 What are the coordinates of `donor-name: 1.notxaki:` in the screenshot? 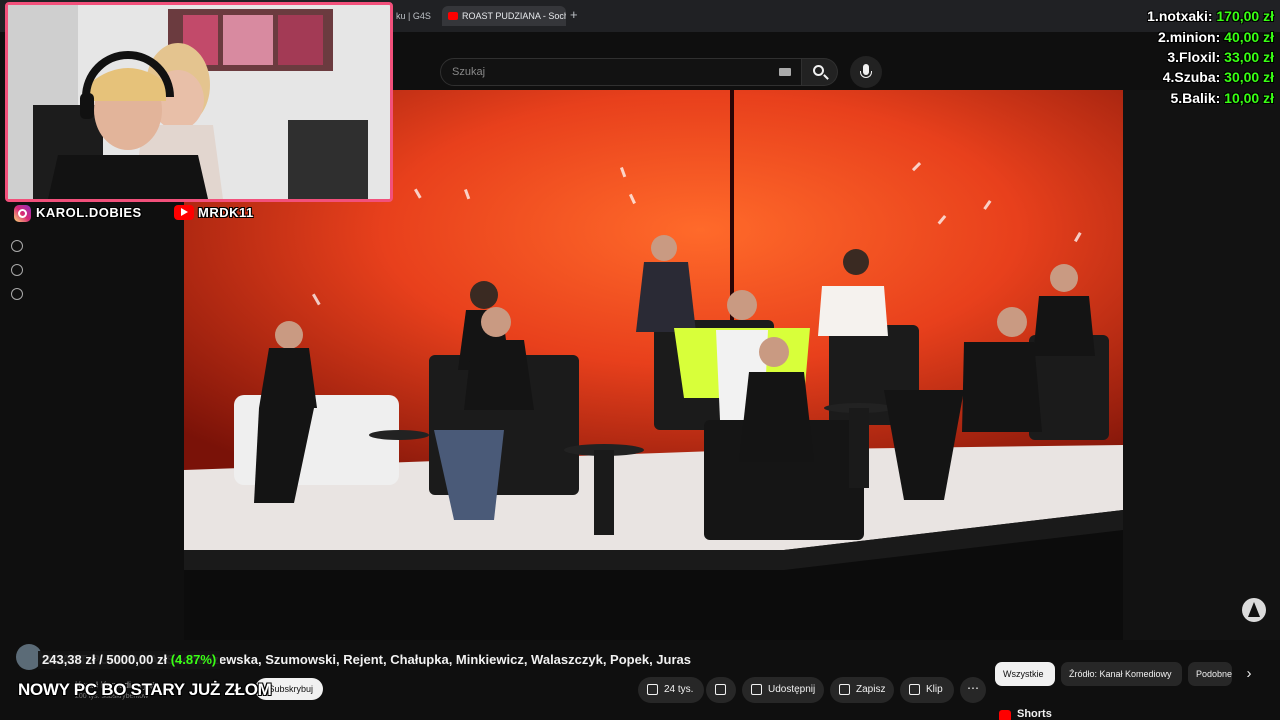 It's located at (1180, 16).